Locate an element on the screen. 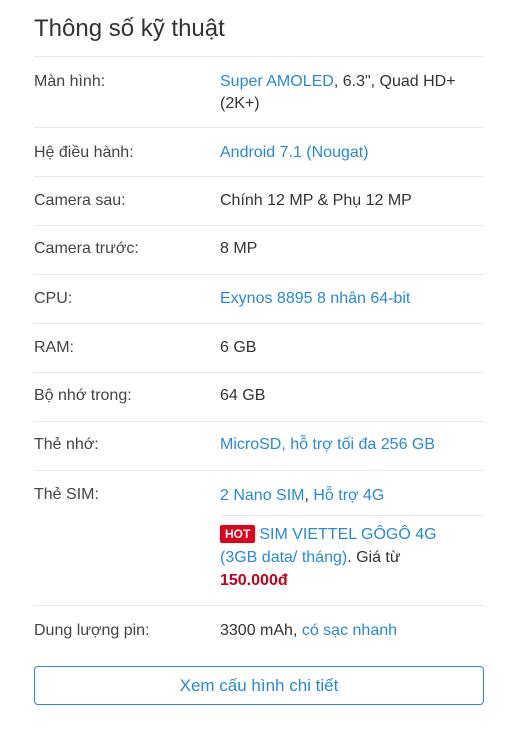 This screenshot has width=525, height=731. spec-value: 6 GB is located at coordinates (238, 347).